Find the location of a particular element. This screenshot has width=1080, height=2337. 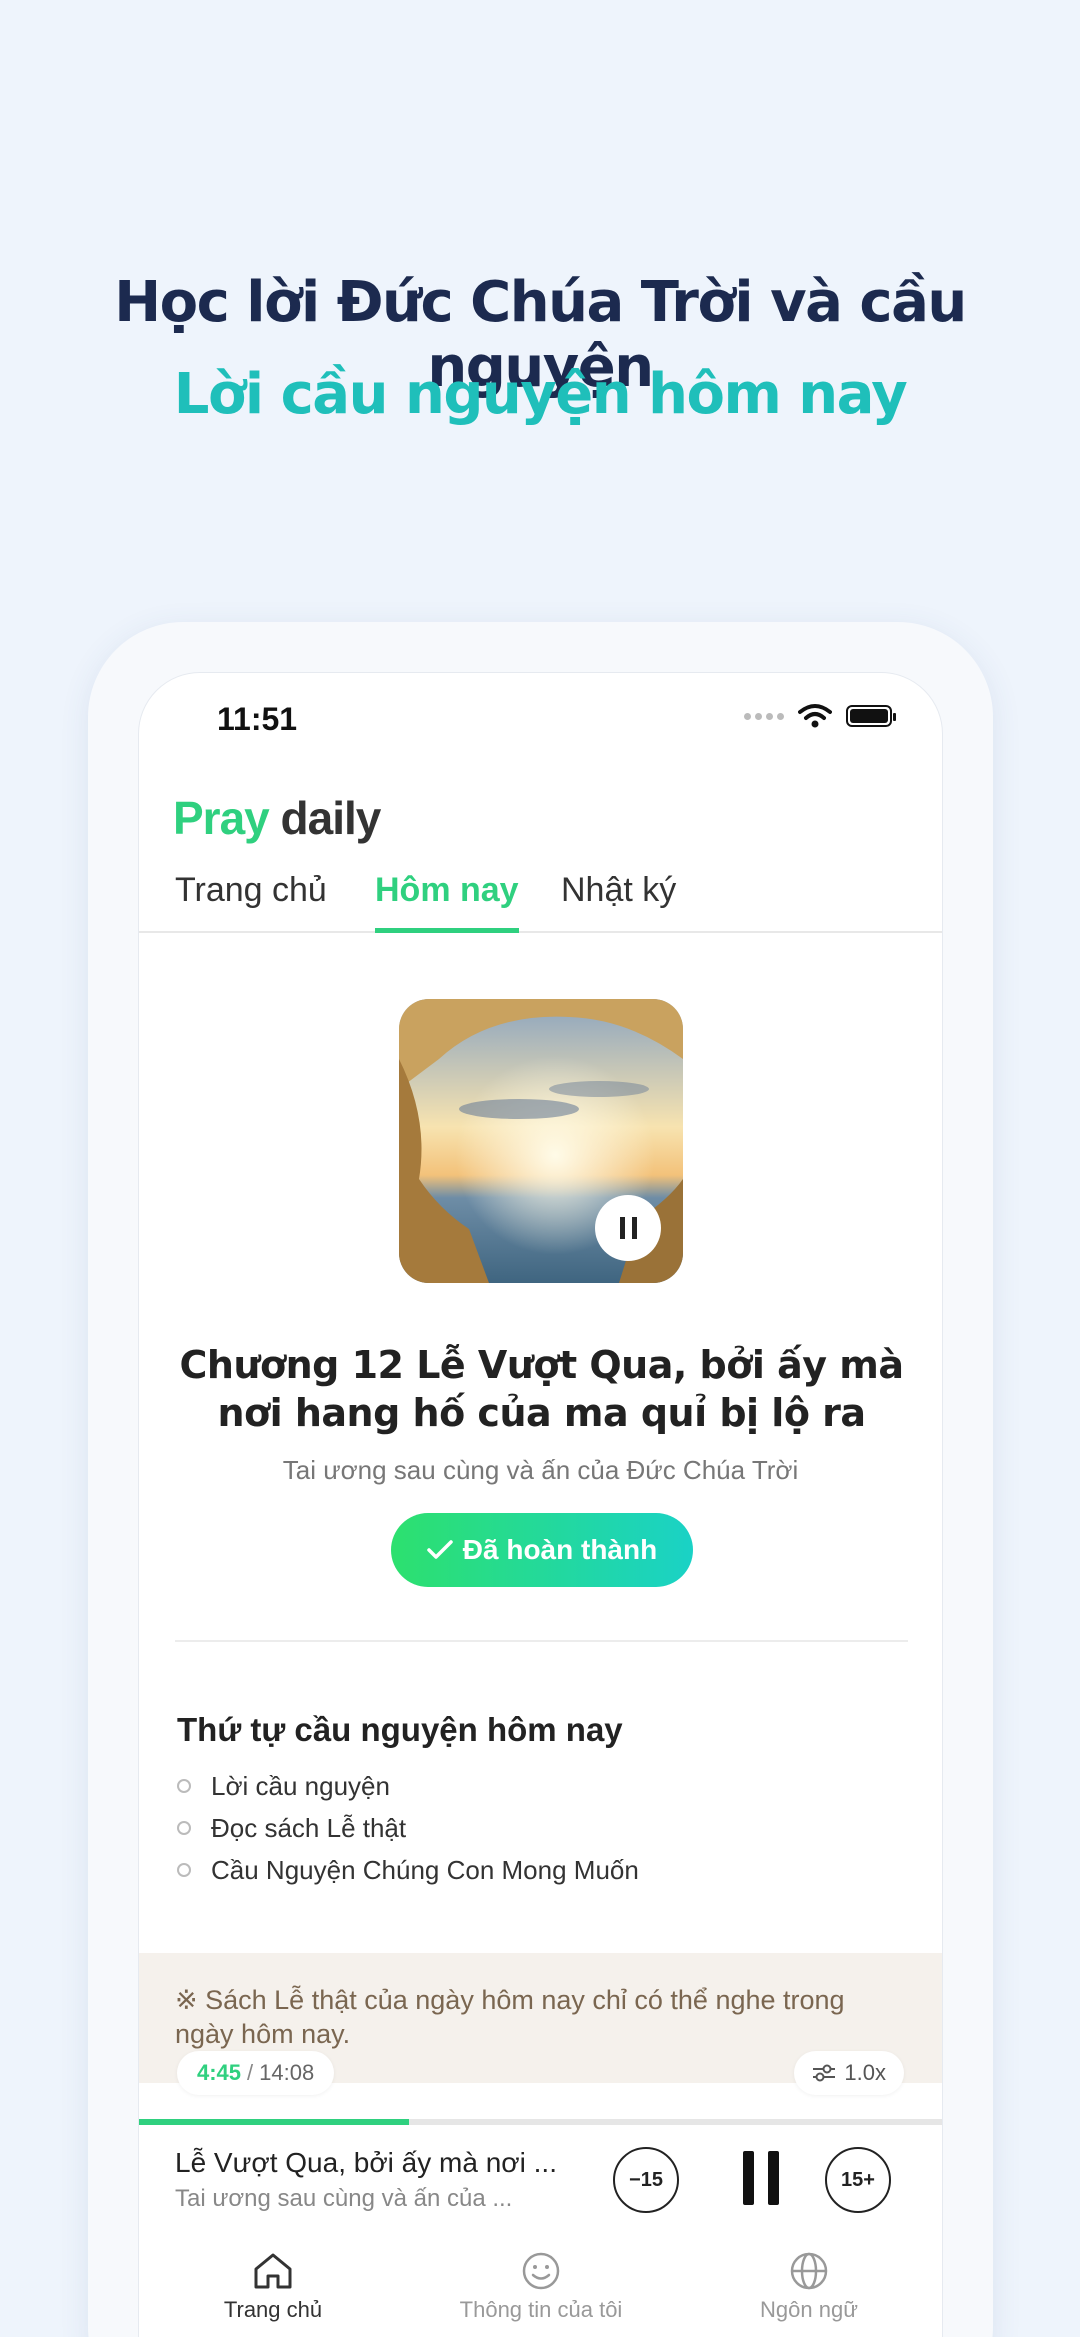

tab-active-indicator is located at coordinates (447, 930).